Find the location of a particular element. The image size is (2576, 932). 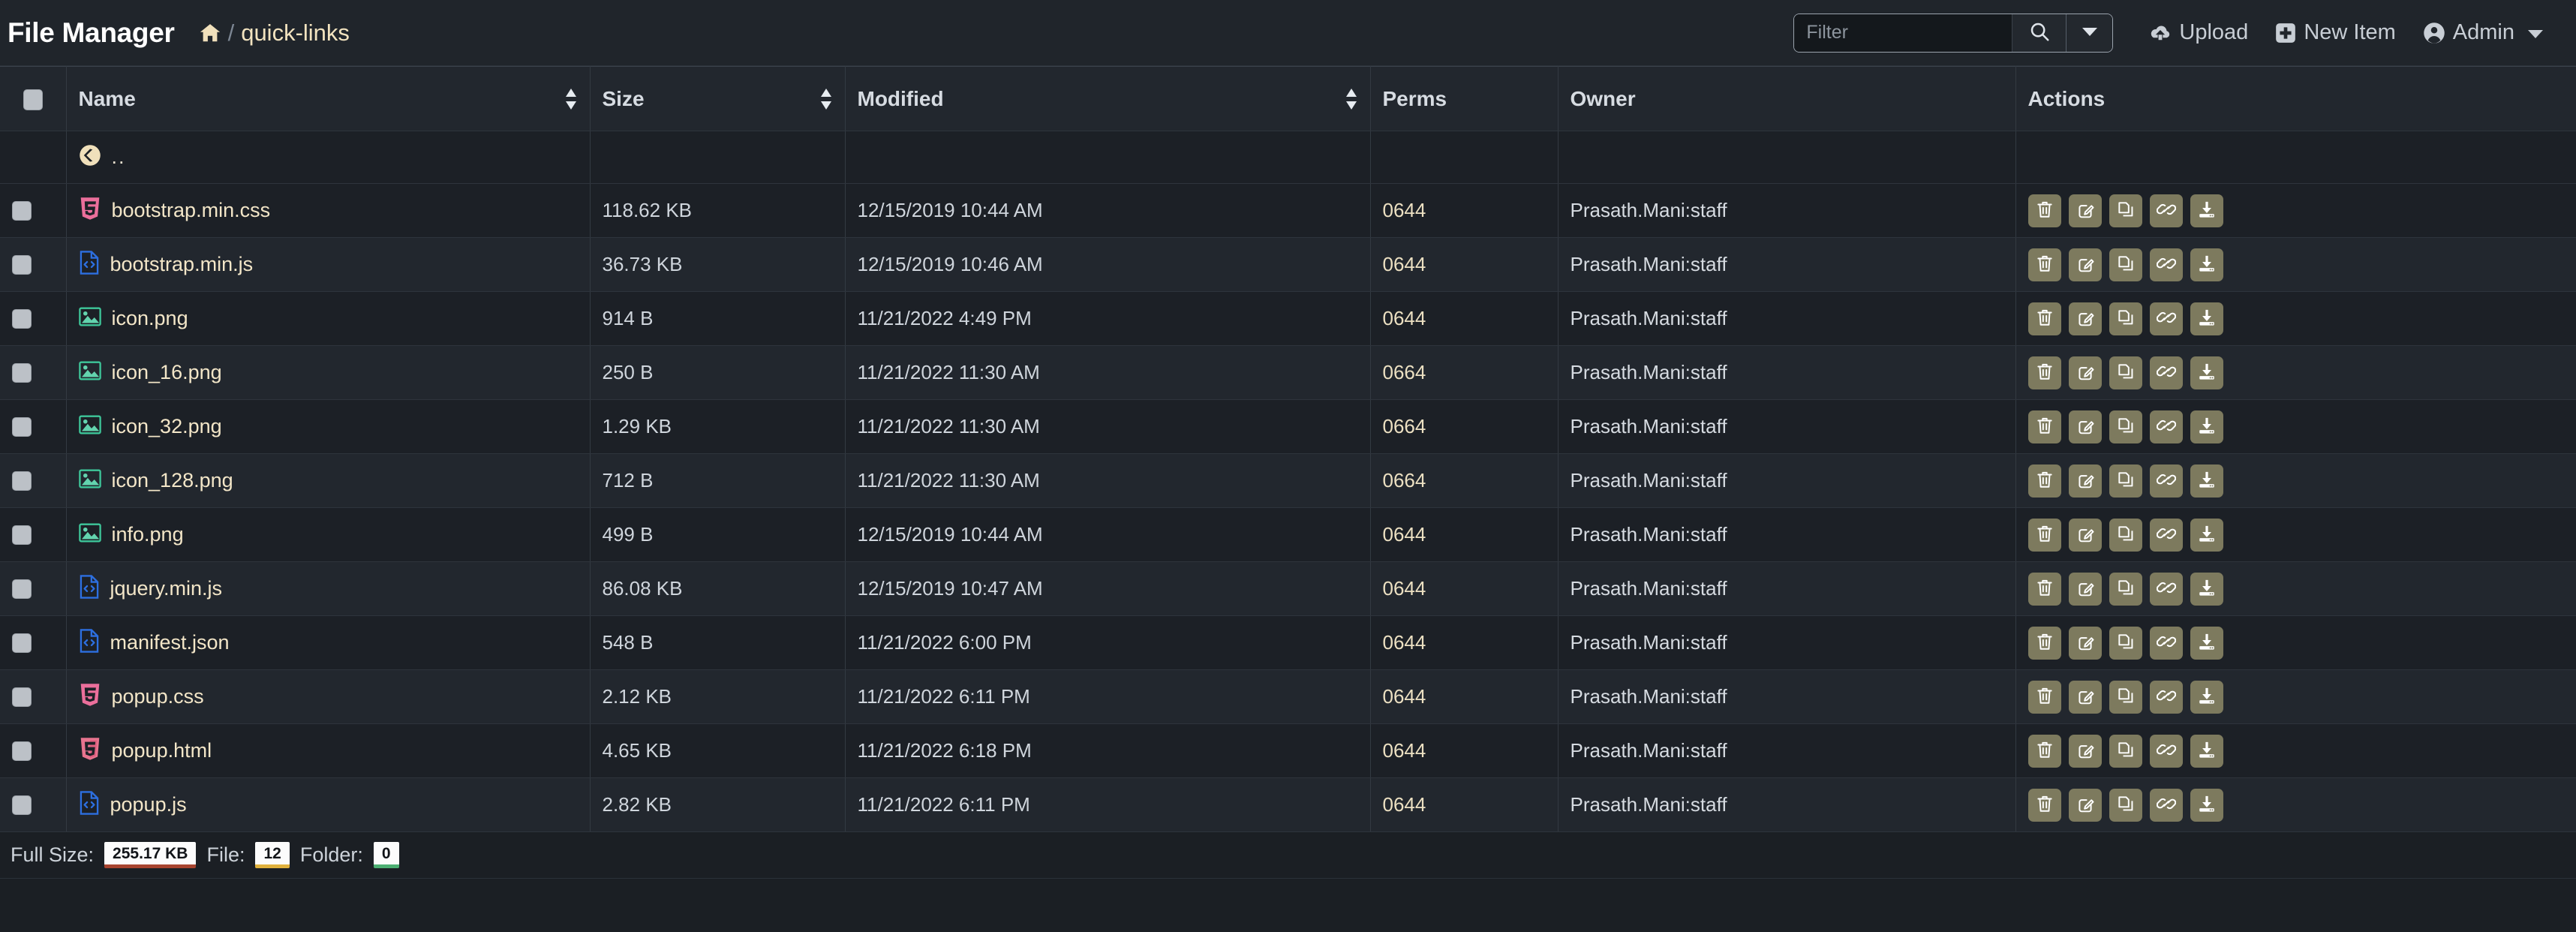

file-name-link: popup.css is located at coordinates (158, 696).